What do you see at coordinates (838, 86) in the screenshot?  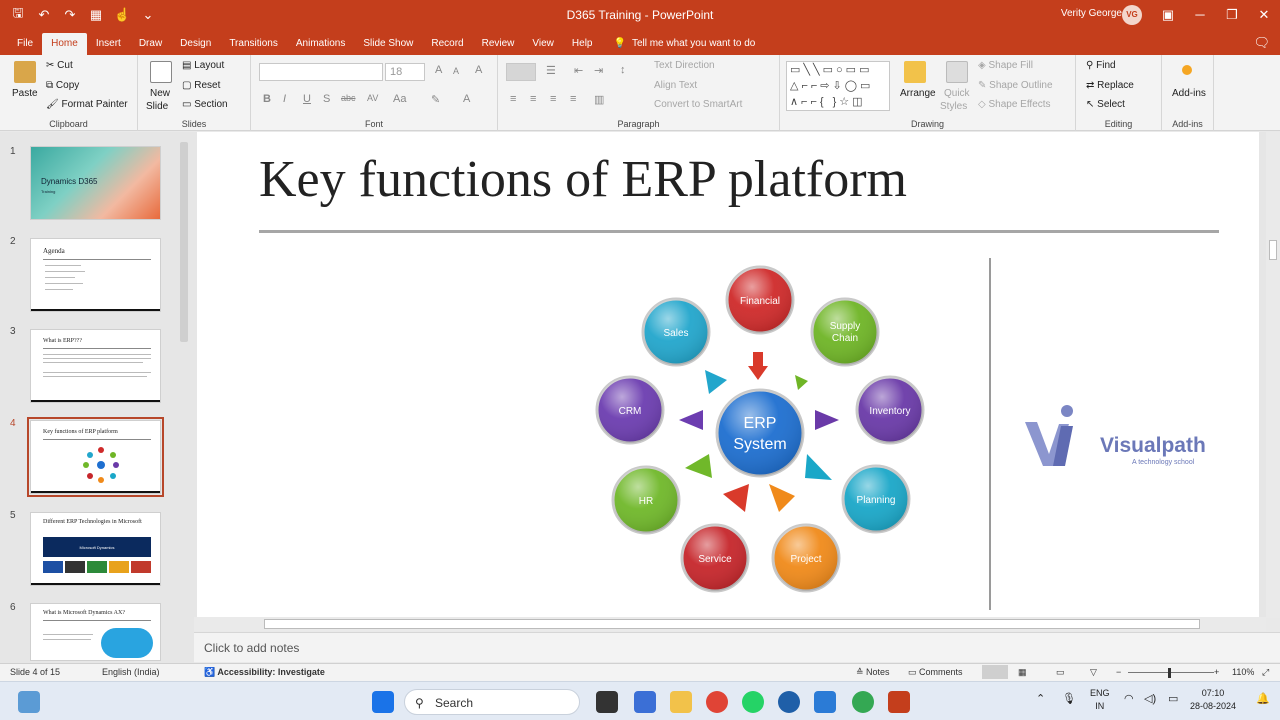 I see `shapes-gallery: ▭╲╲▭○▭▭ △⌐⌐⇨⇩◯▭ ∧⌐⌐{ }☆◫` at bounding box center [838, 86].